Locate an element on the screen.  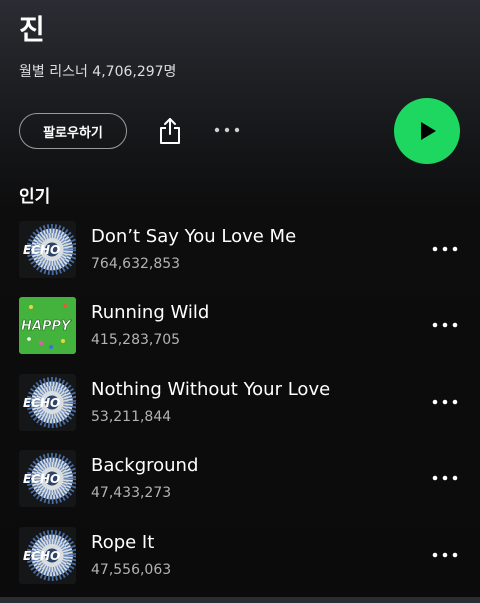
track-title: Nothing Without Your Love is located at coordinates (211, 389).